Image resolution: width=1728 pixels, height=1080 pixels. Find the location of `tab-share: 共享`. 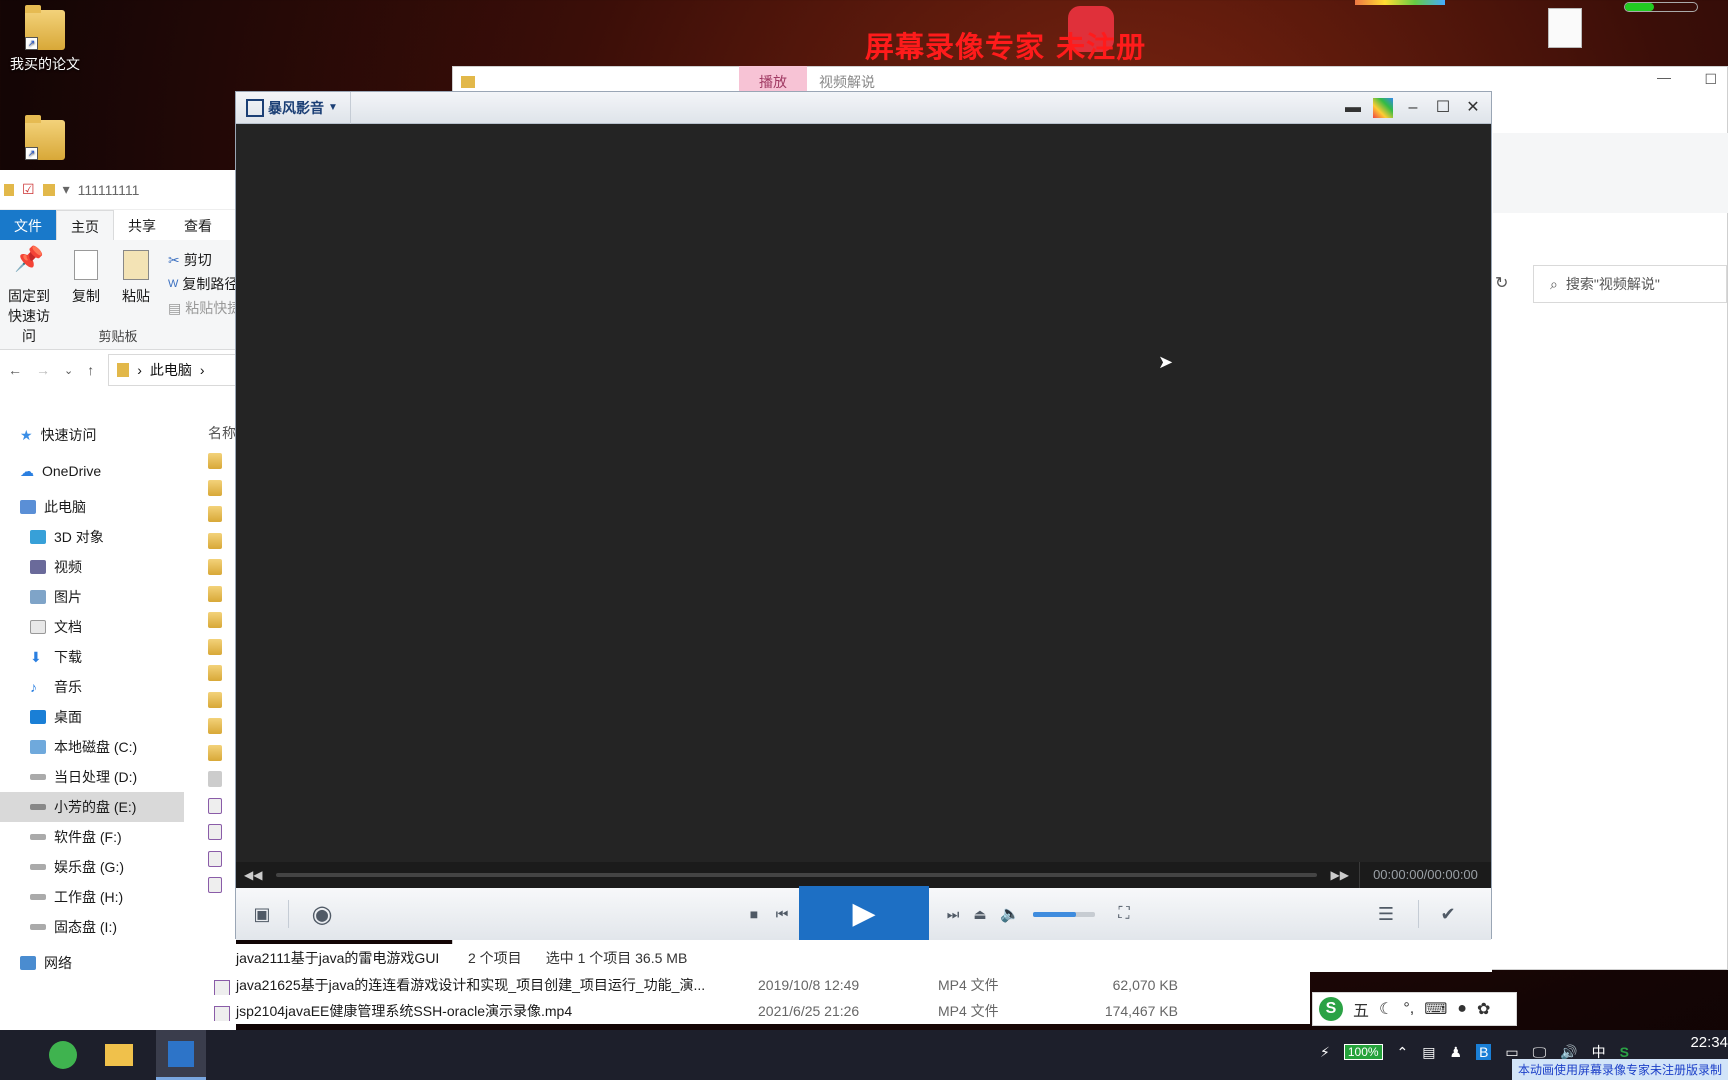

tab-share: 共享 is located at coordinates (142, 225).